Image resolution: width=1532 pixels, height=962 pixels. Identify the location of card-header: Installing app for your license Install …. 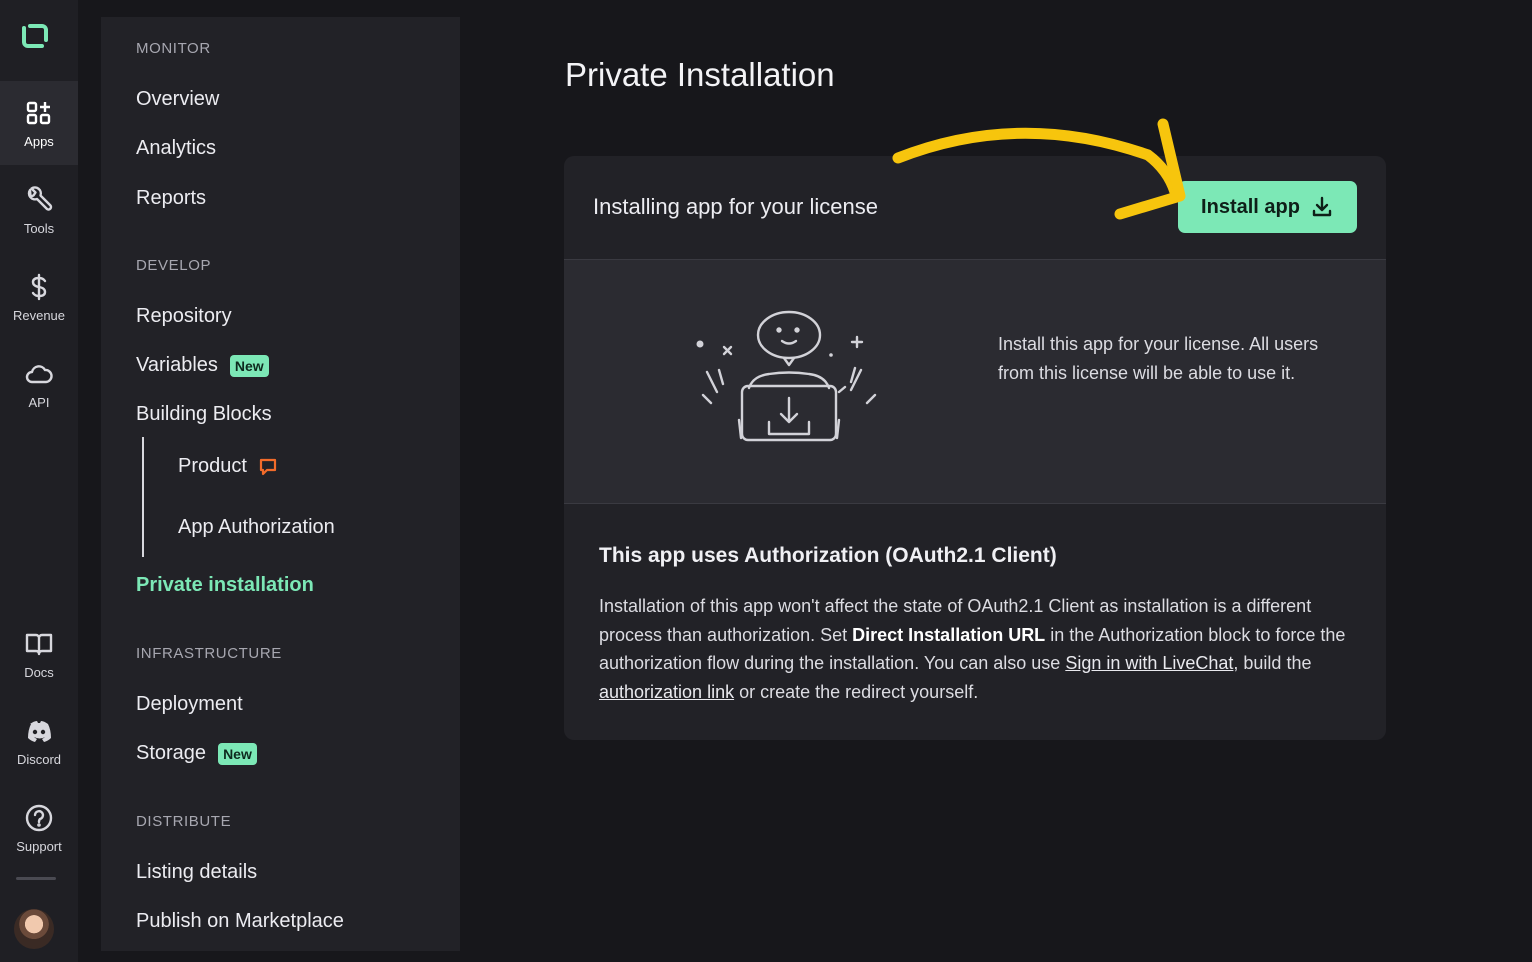
(975, 208).